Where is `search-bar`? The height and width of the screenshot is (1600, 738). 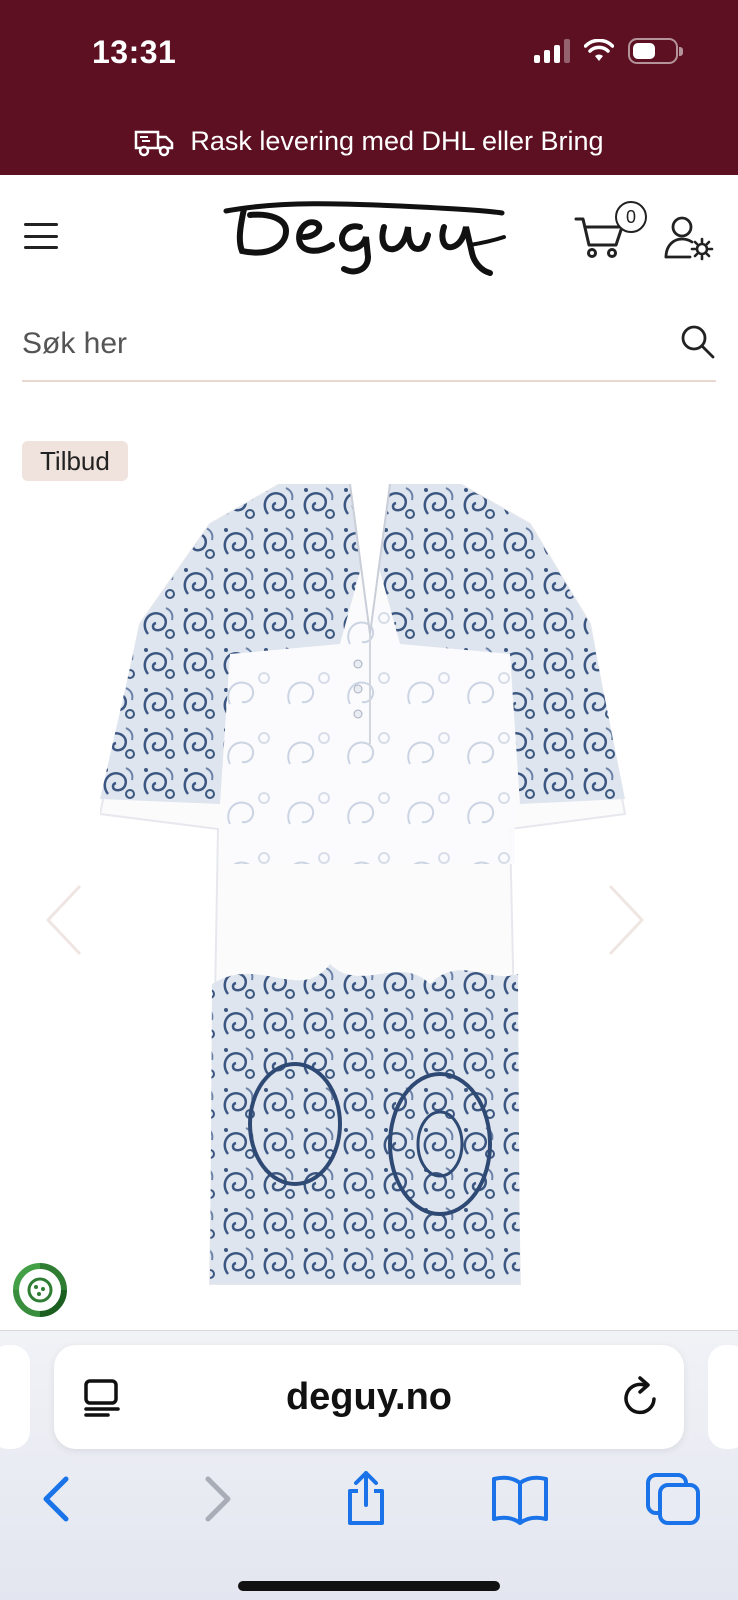
search-bar is located at coordinates (369, 346).